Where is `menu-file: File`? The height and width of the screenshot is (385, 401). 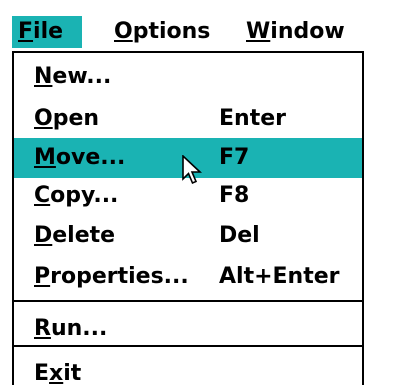 menu-file: File is located at coordinates (47, 32).